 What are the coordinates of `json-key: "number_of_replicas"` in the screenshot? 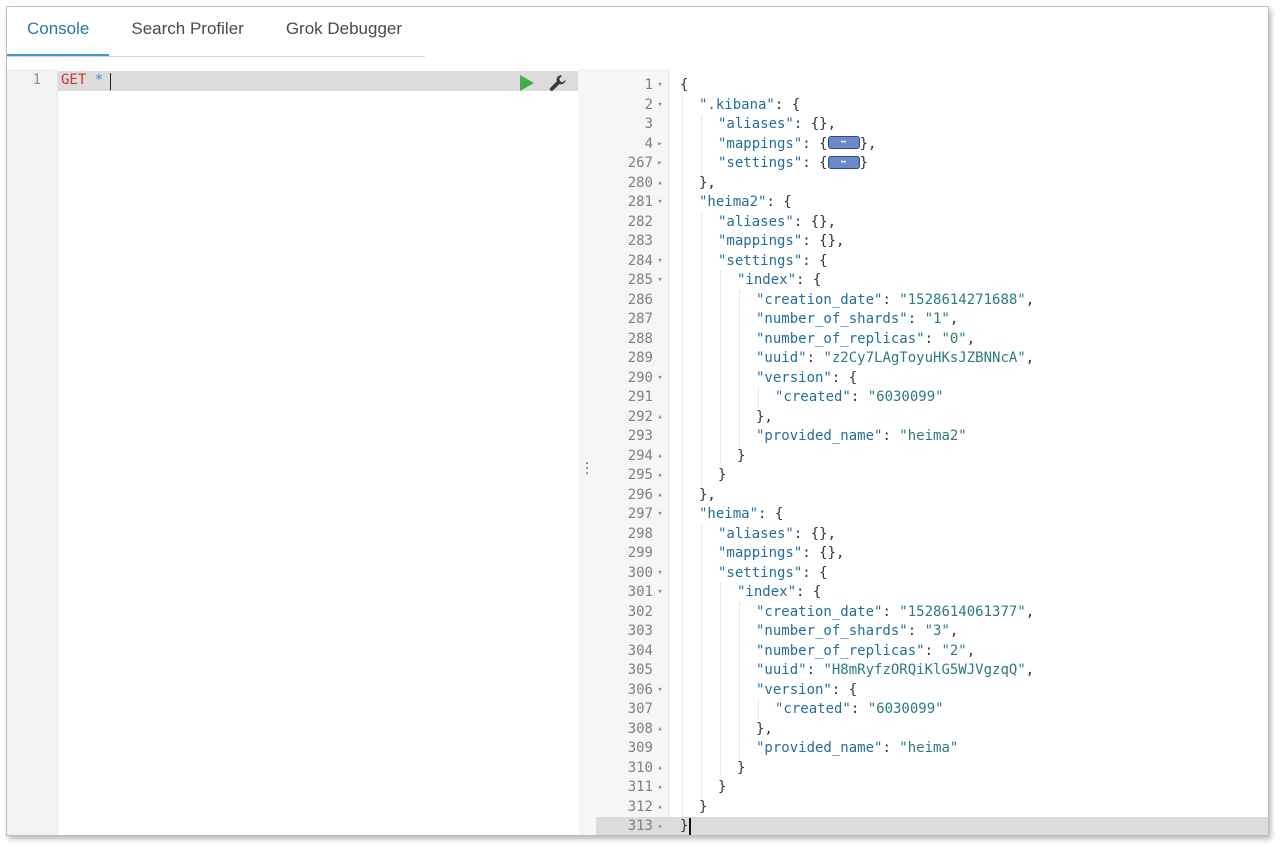 It's located at (840, 338).